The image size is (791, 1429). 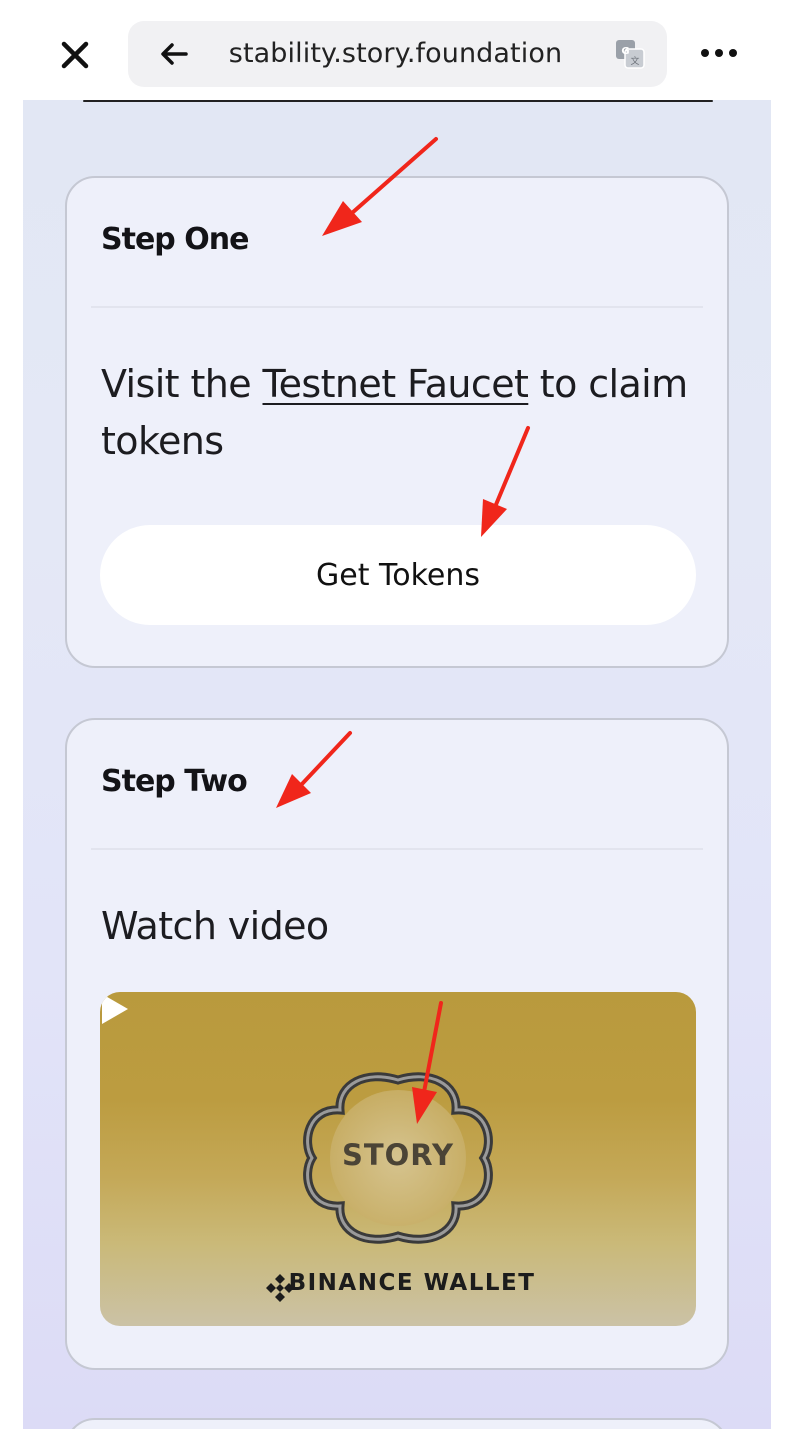 I want to click on more-options-button, so click(x=719, y=53).